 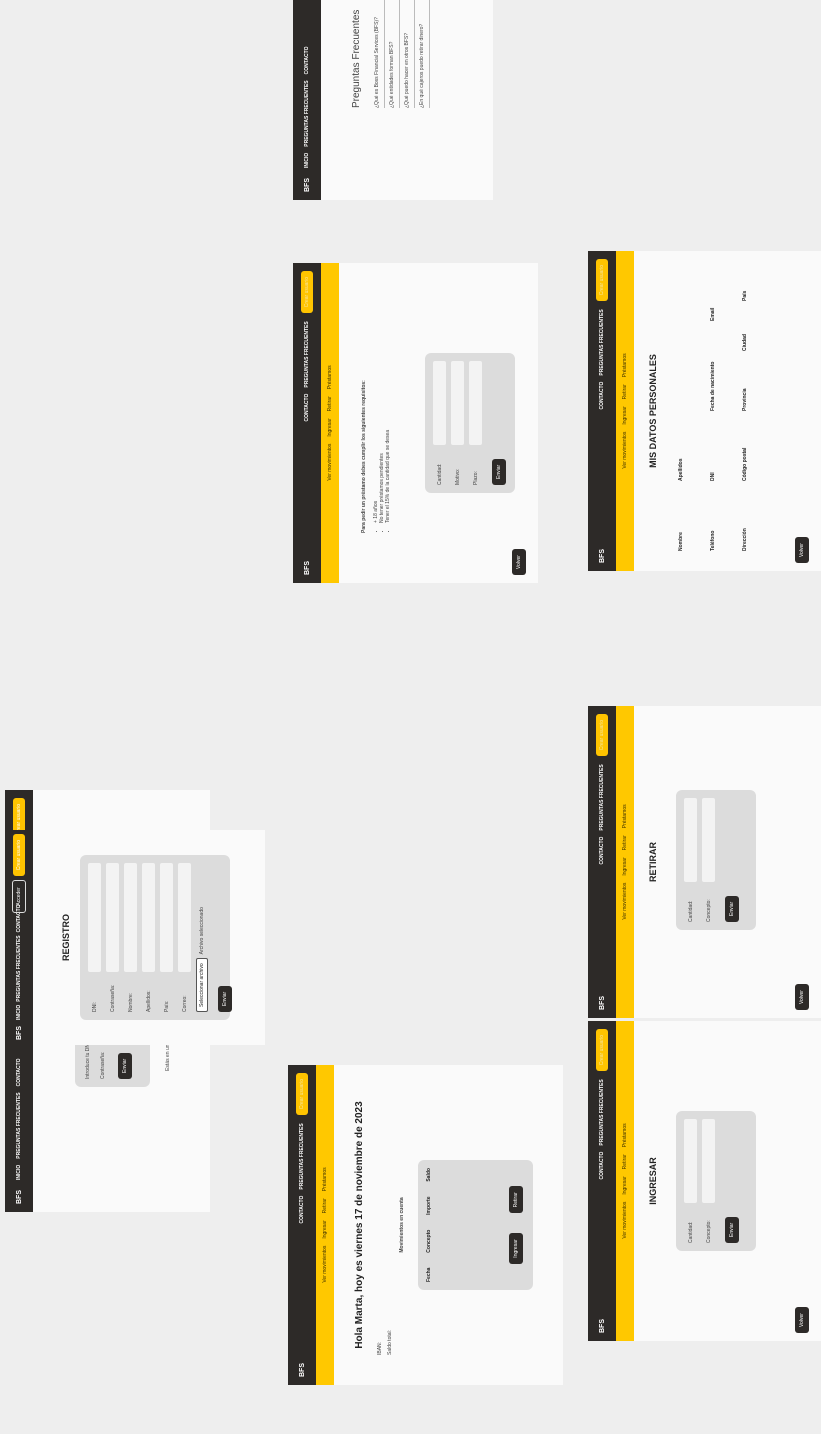 I want to click on field-label: DNI:, so click(x=94, y=1007).